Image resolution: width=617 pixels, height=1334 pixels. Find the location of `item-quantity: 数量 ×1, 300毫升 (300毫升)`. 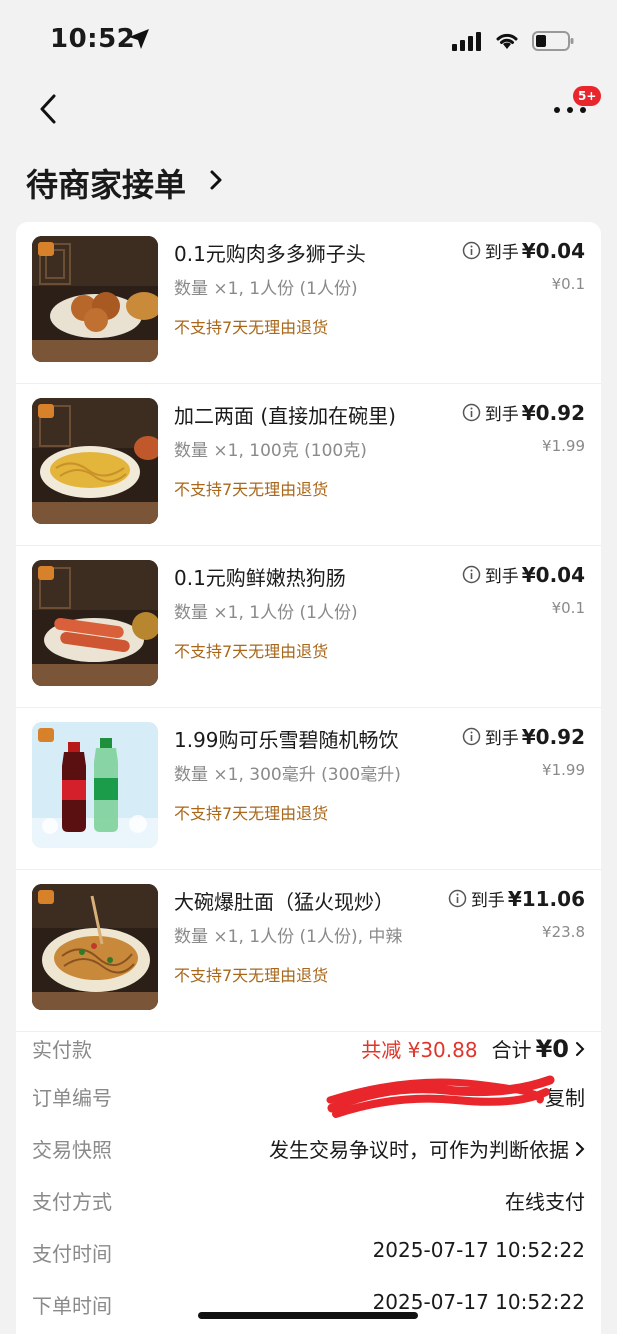

item-quantity: 数量 ×1, 300毫升 (300毫升) is located at coordinates (287, 775).